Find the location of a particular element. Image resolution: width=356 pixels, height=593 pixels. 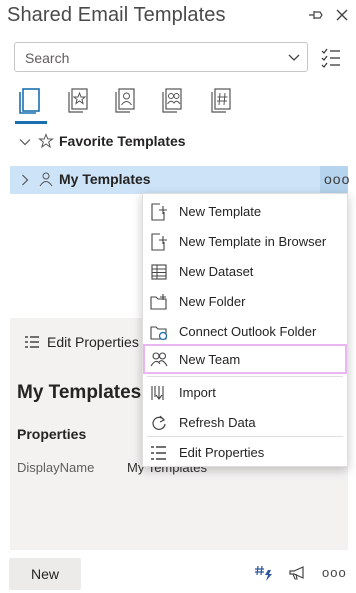

outlook-folder-icon is located at coordinates (159, 333).